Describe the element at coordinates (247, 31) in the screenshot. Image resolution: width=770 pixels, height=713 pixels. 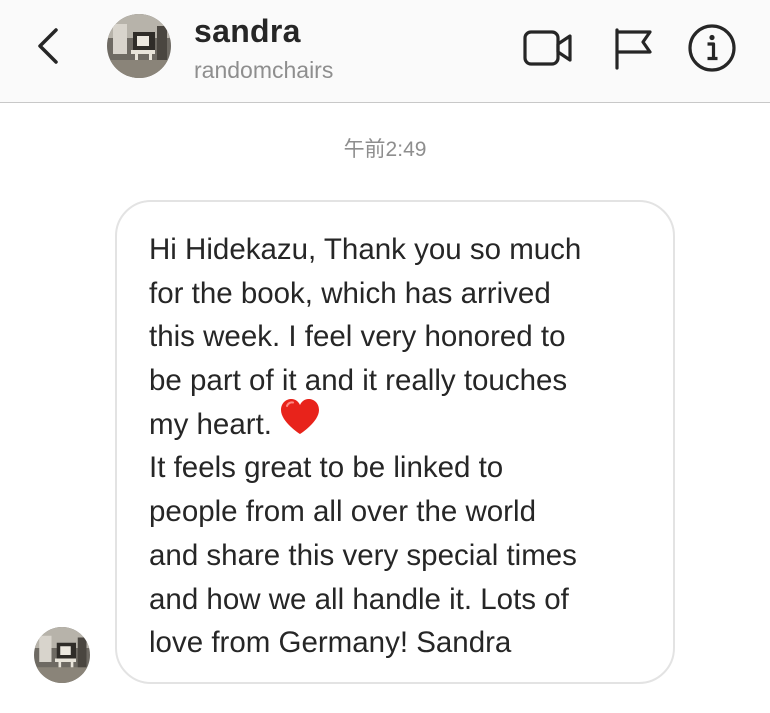
I see `contact-name: sandra` at that location.